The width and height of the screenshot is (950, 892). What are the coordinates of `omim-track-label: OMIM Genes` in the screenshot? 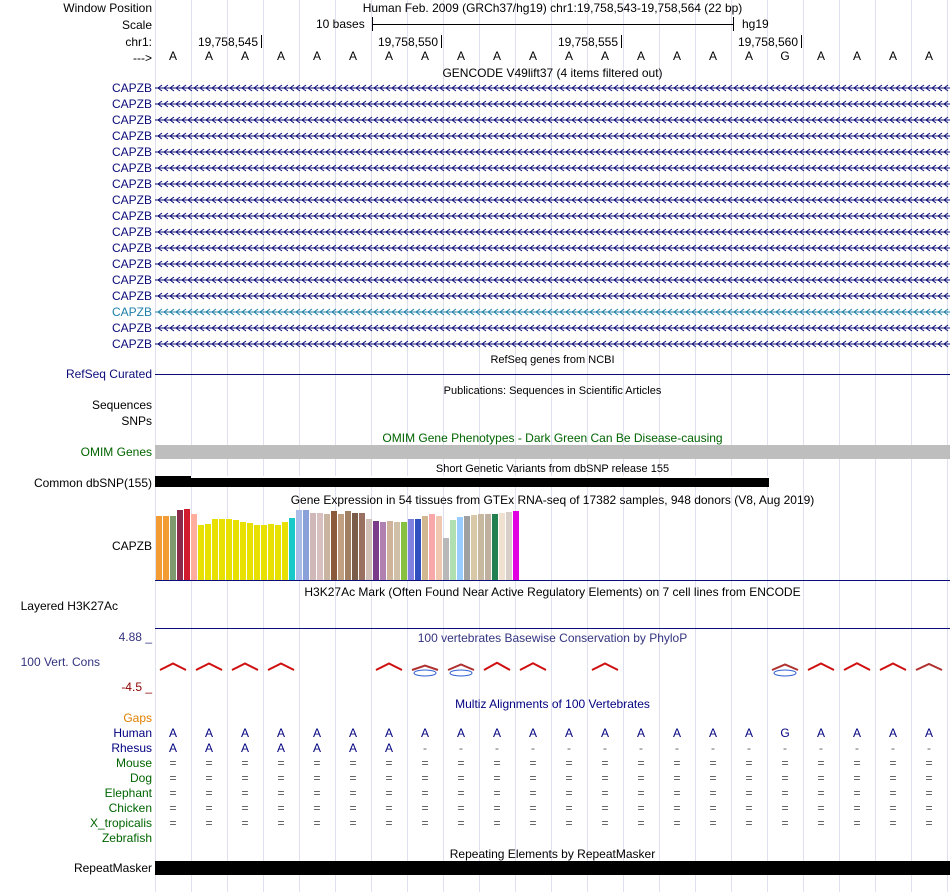 It's located at (116, 452).